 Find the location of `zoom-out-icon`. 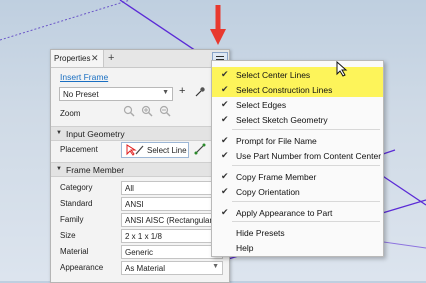

zoom-out-icon is located at coordinates (165, 111).